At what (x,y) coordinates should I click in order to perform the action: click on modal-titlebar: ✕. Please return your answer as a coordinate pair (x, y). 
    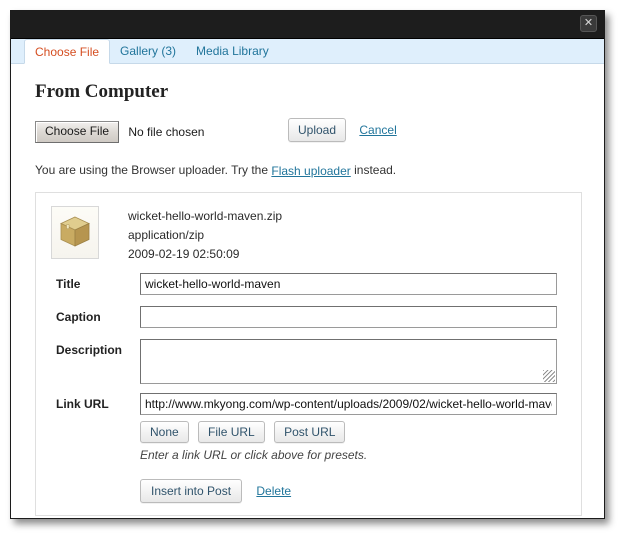
    Looking at the image, I should click on (307, 25).